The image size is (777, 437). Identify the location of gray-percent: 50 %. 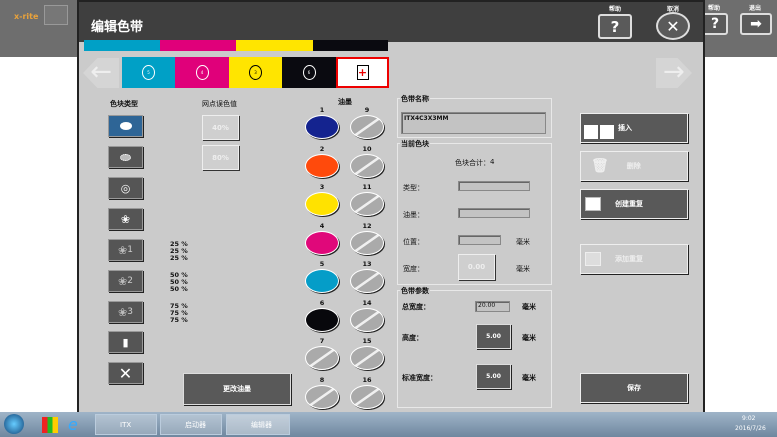
(179, 289).